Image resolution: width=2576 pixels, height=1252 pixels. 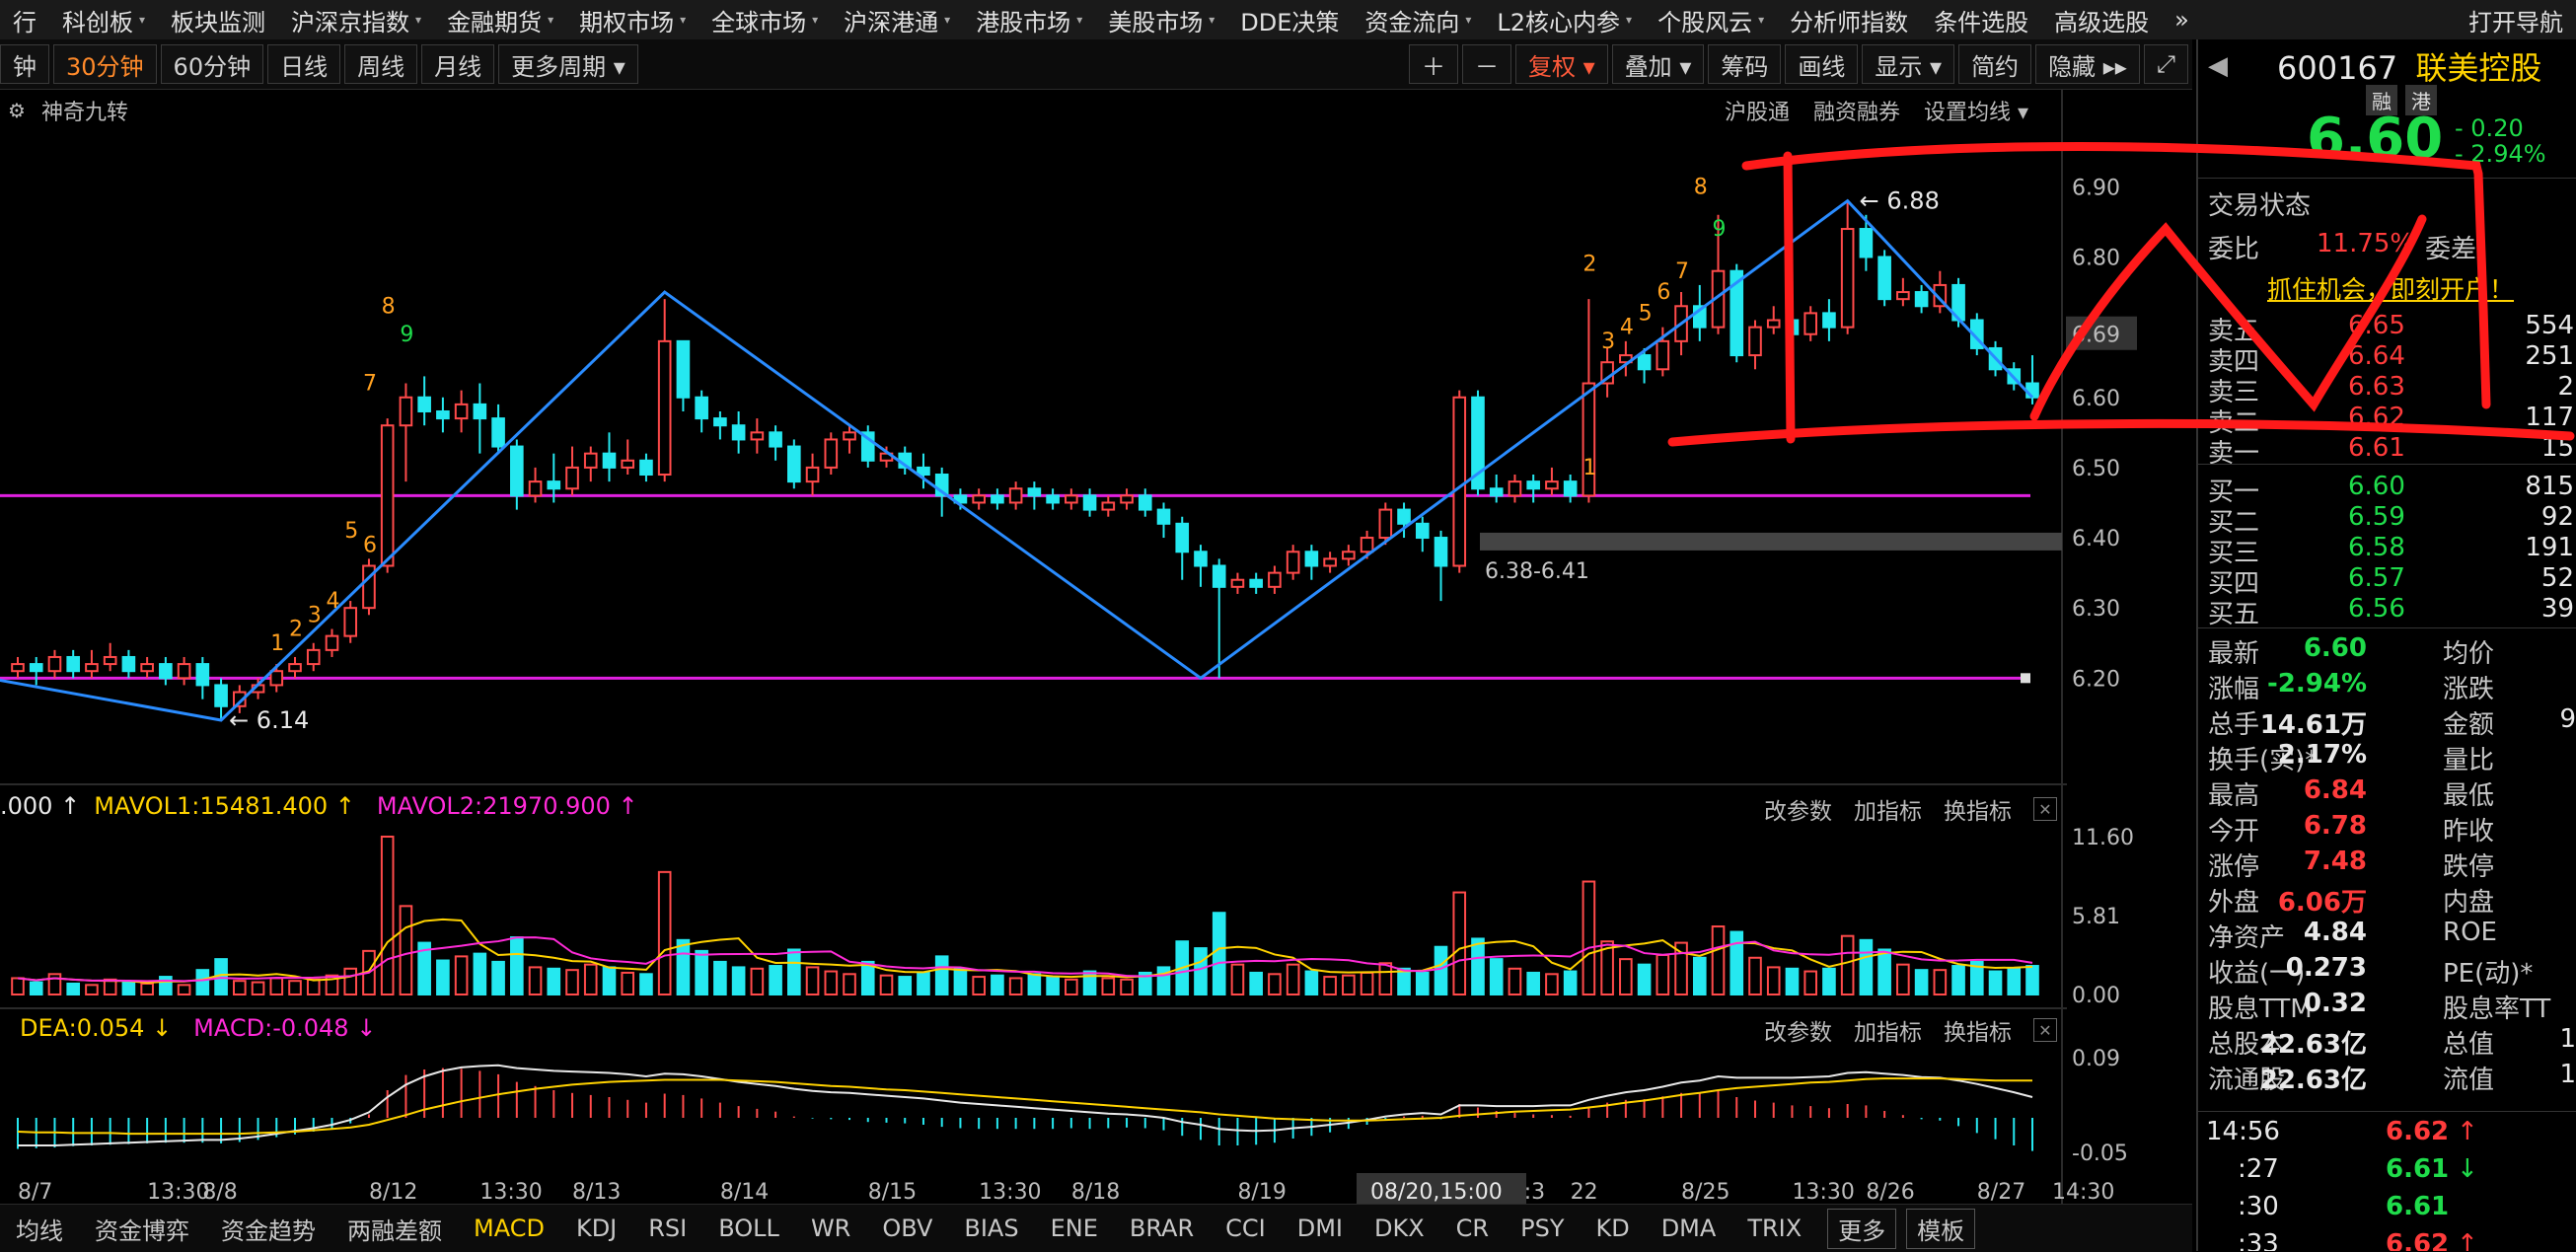 I want to click on menu-item-15: 条件选股, so click(x=1981, y=20).